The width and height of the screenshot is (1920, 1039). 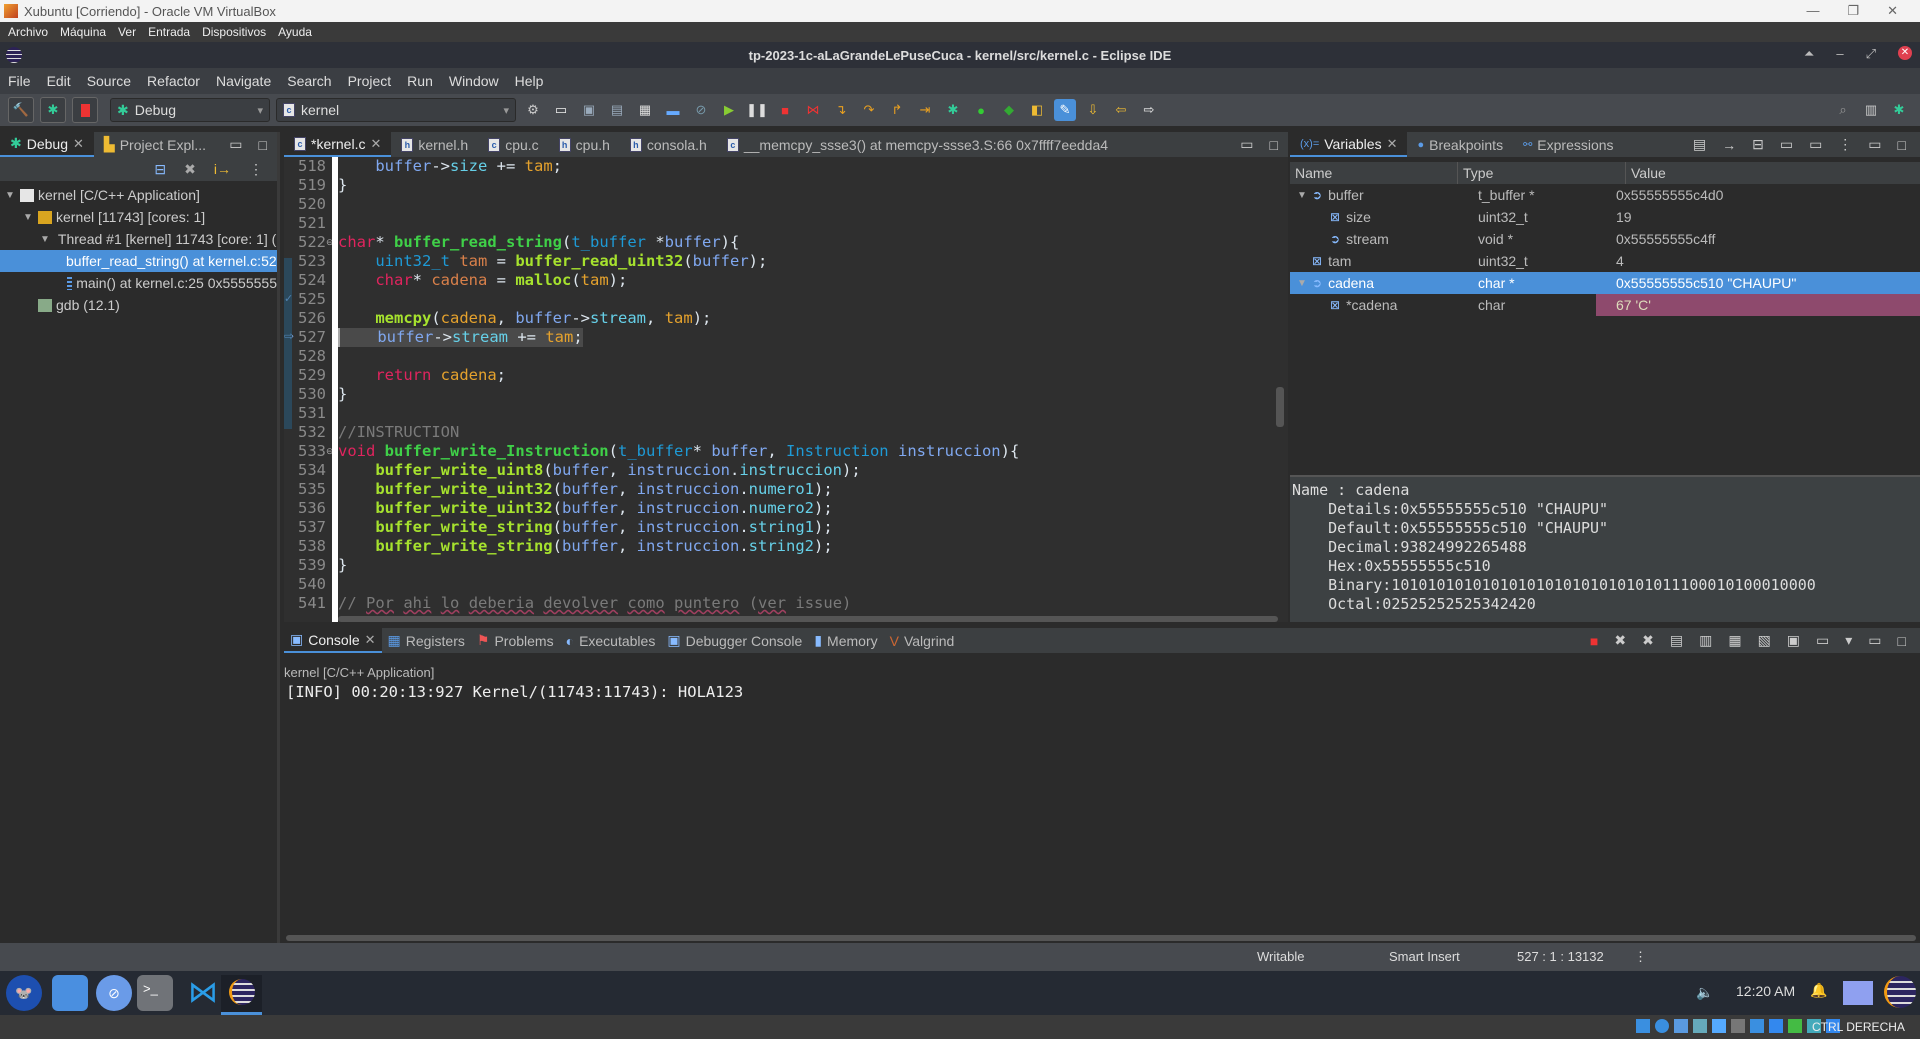 What do you see at coordinates (1818, 990) in the screenshot?
I see `notification-bell-icon: 🔔` at bounding box center [1818, 990].